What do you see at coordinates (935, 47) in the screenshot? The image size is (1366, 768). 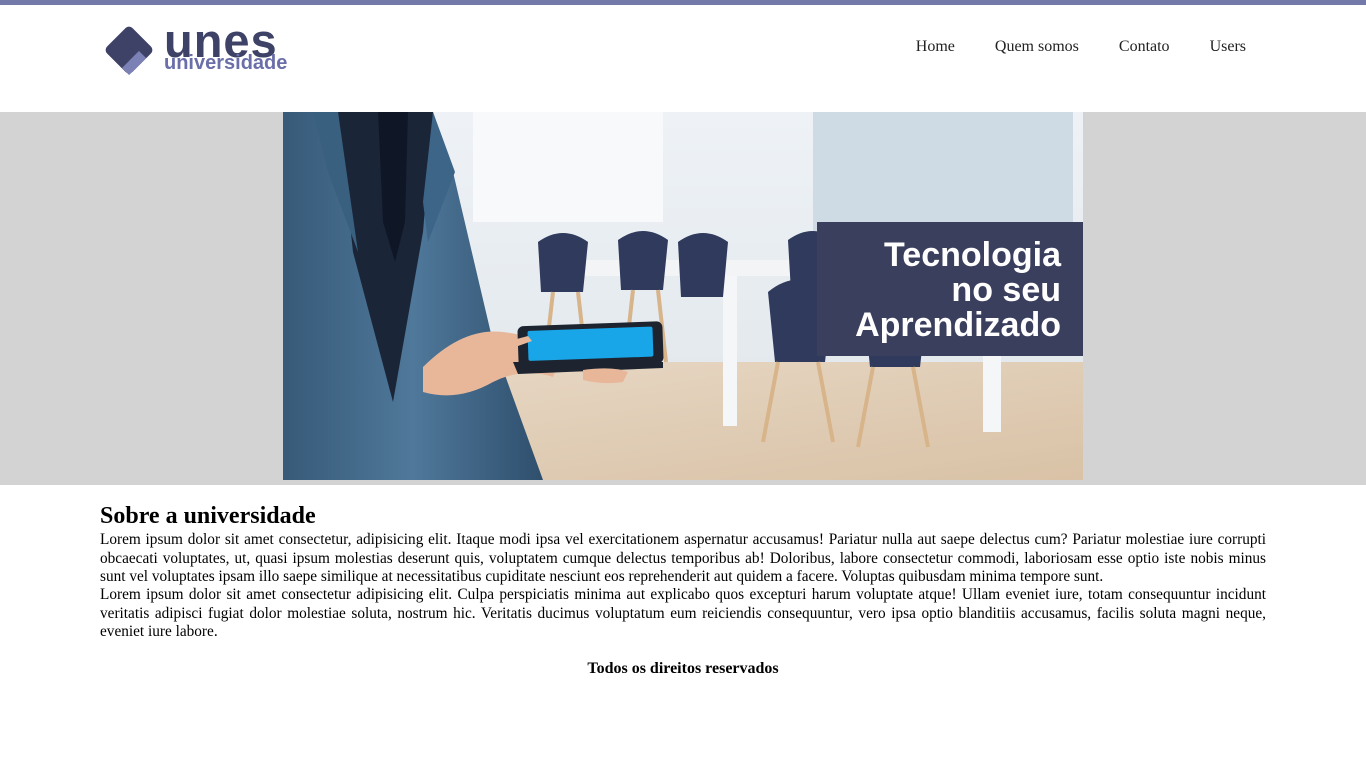 I see `nav-link-home: Home` at bounding box center [935, 47].